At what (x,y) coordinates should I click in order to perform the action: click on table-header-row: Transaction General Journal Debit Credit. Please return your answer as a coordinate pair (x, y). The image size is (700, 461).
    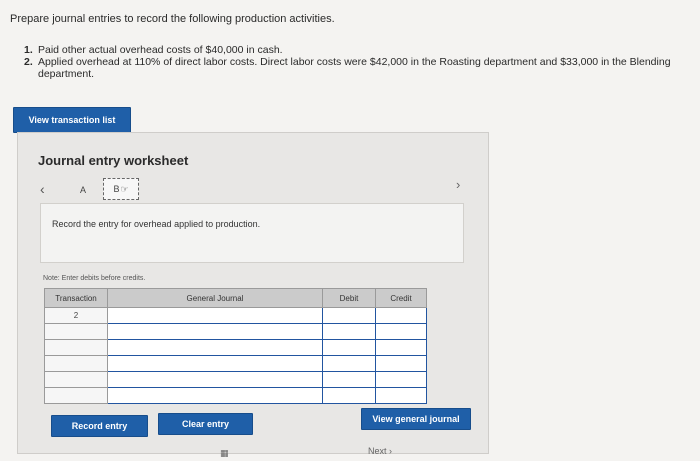
    Looking at the image, I should click on (235, 298).